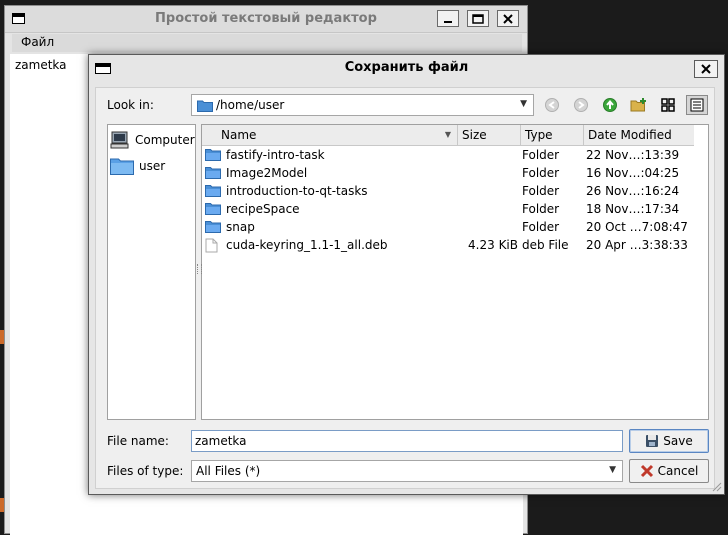 This screenshot has width=728, height=535. Describe the element at coordinates (151, 272) in the screenshot. I see `places-sidebar: Computer user` at that location.